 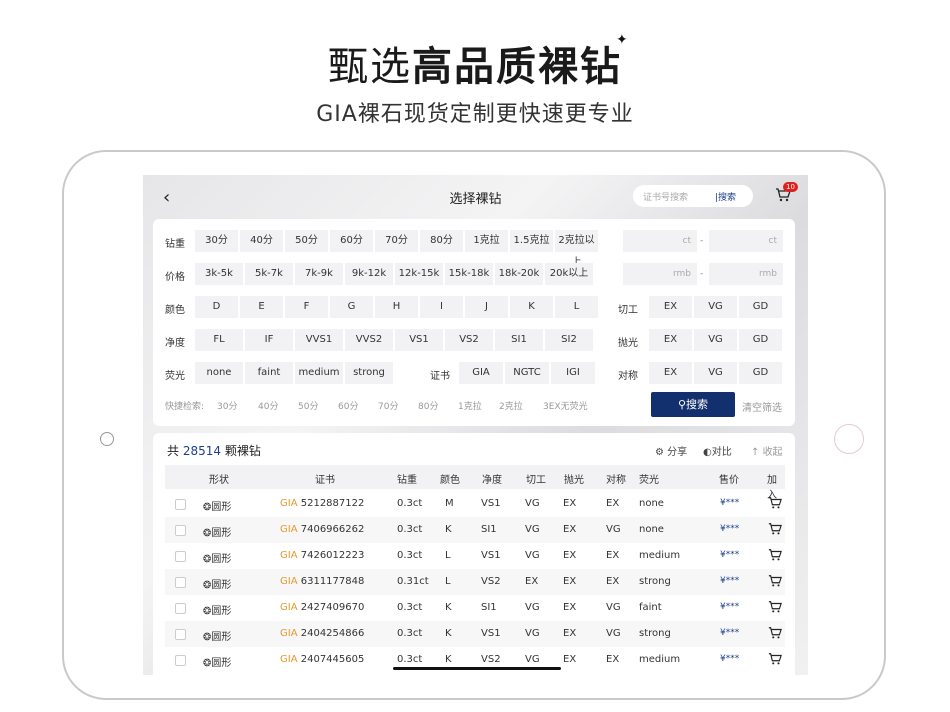 What do you see at coordinates (760, 307) in the screenshot?
I see `cut-chip: GD` at bounding box center [760, 307].